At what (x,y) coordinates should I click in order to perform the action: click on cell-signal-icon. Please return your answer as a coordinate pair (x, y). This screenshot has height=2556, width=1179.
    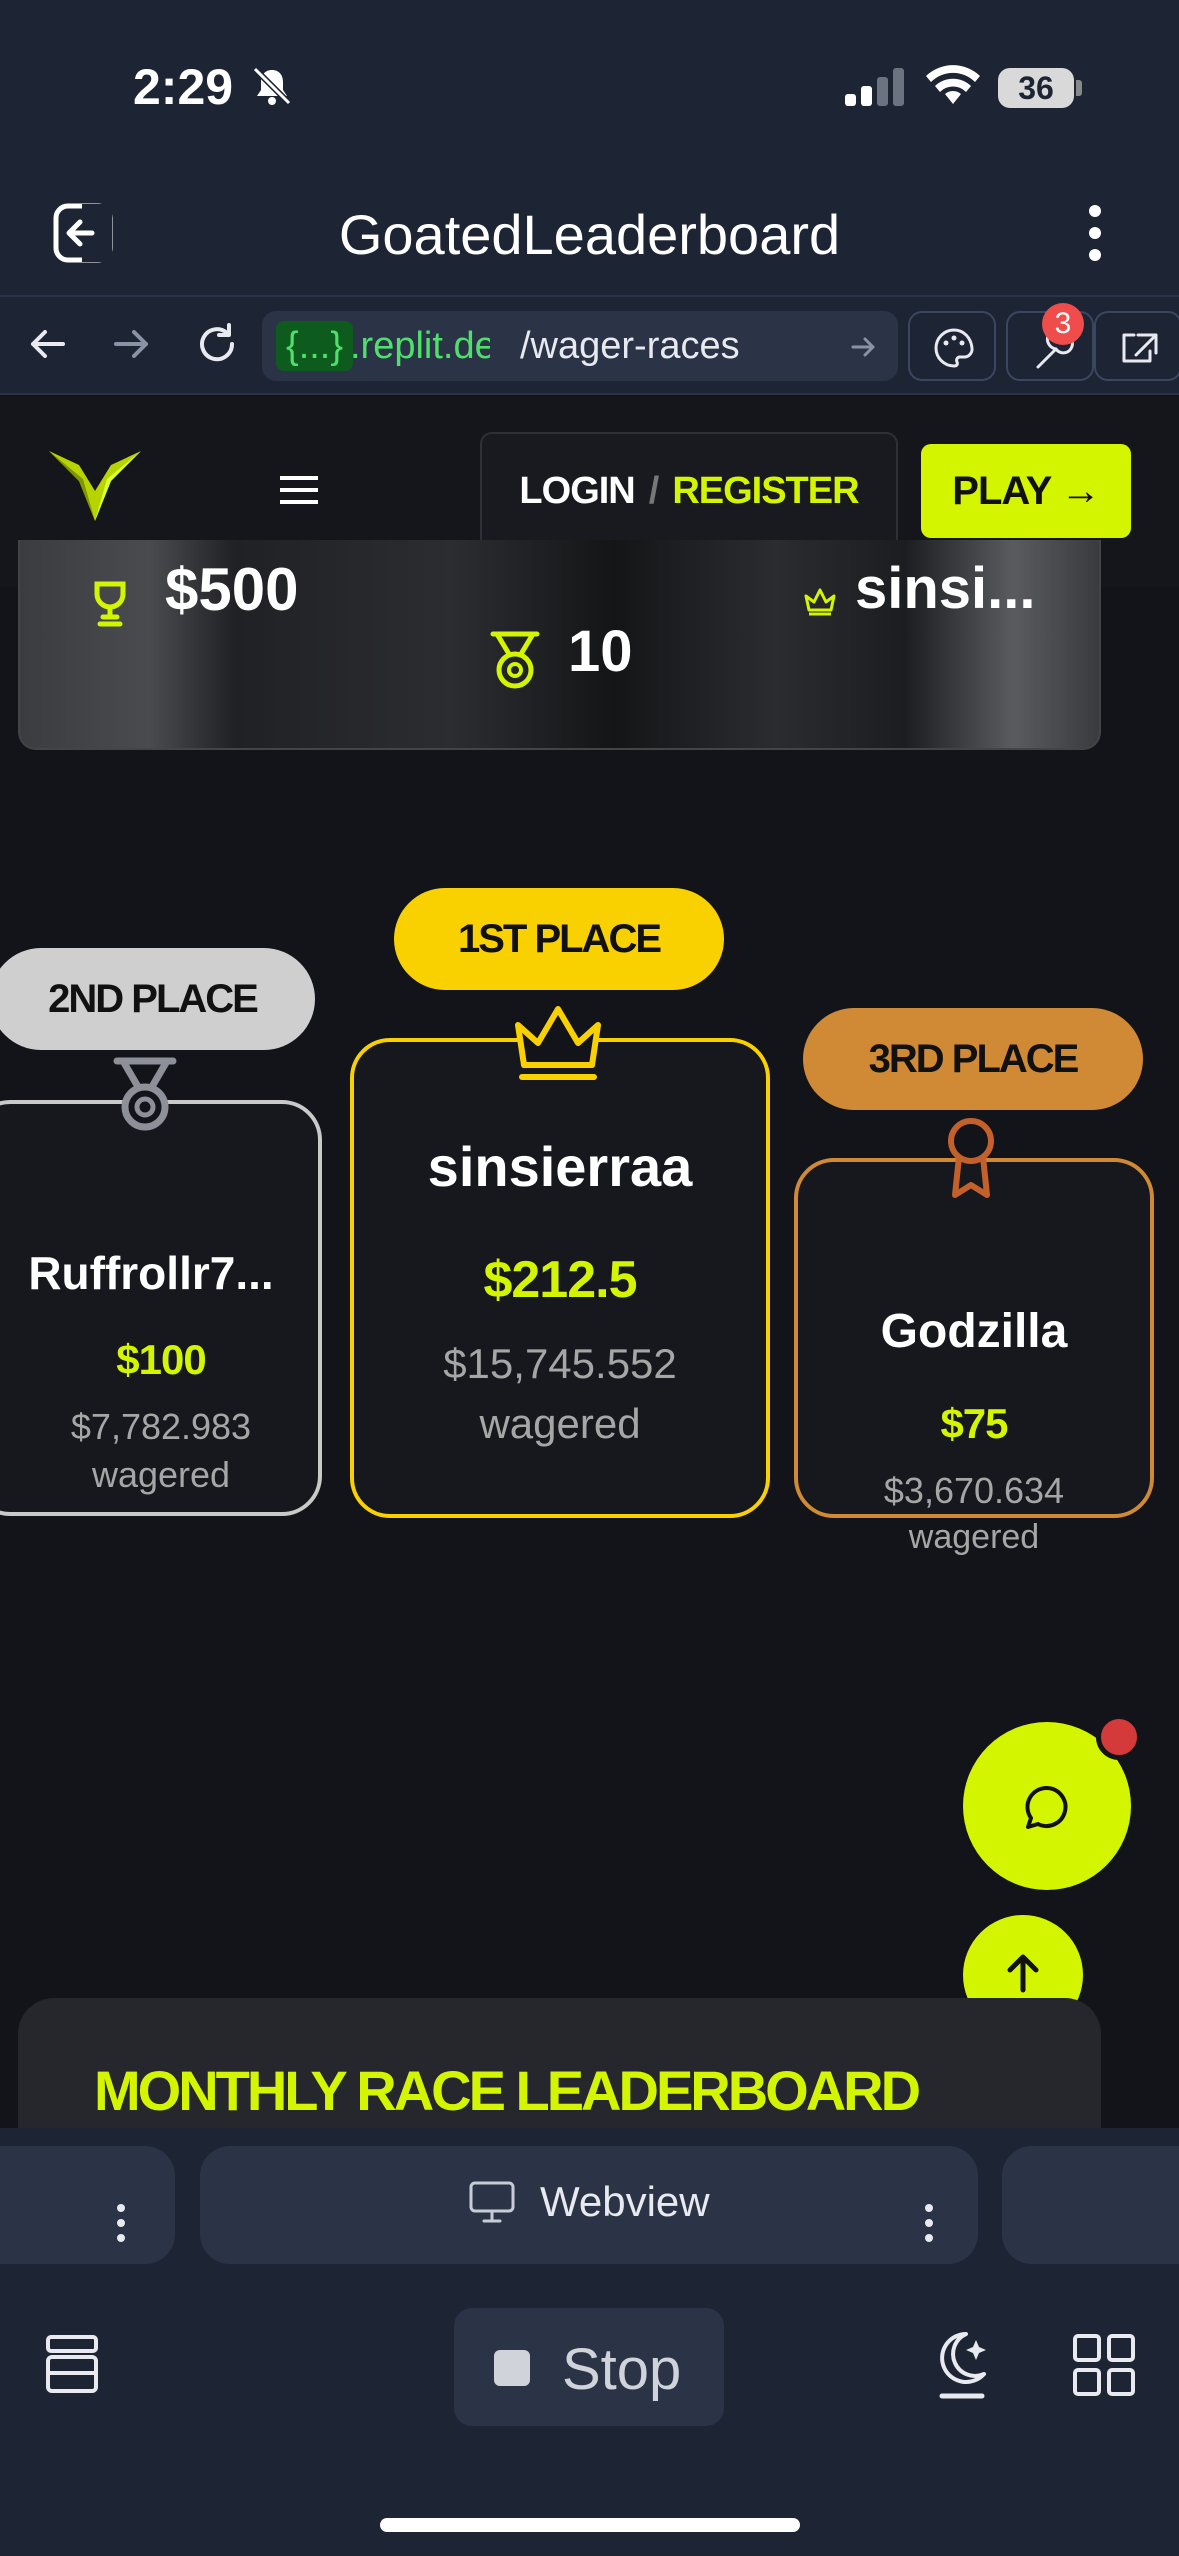
    Looking at the image, I should click on (874, 87).